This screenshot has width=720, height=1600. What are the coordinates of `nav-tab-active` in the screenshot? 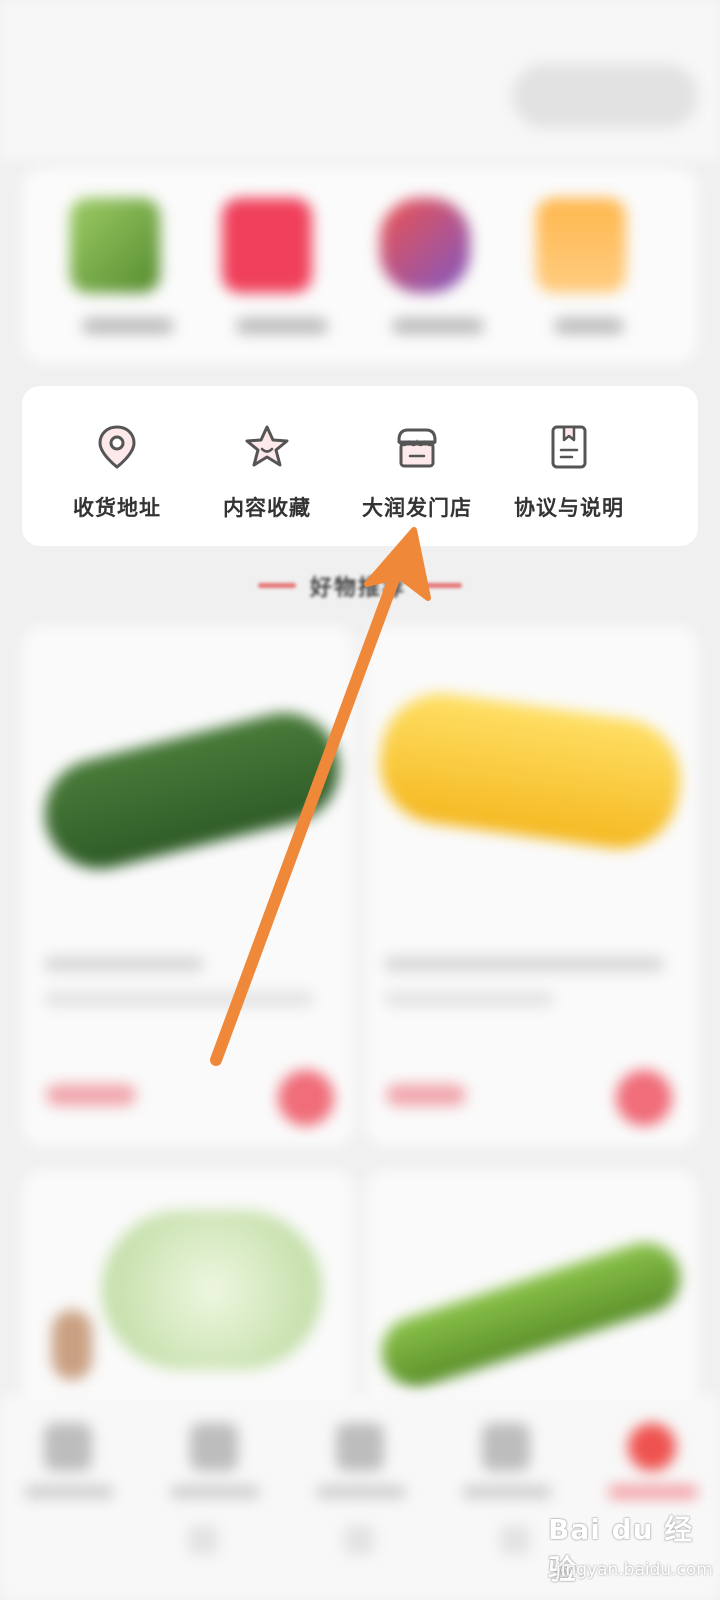 It's located at (653, 1468).